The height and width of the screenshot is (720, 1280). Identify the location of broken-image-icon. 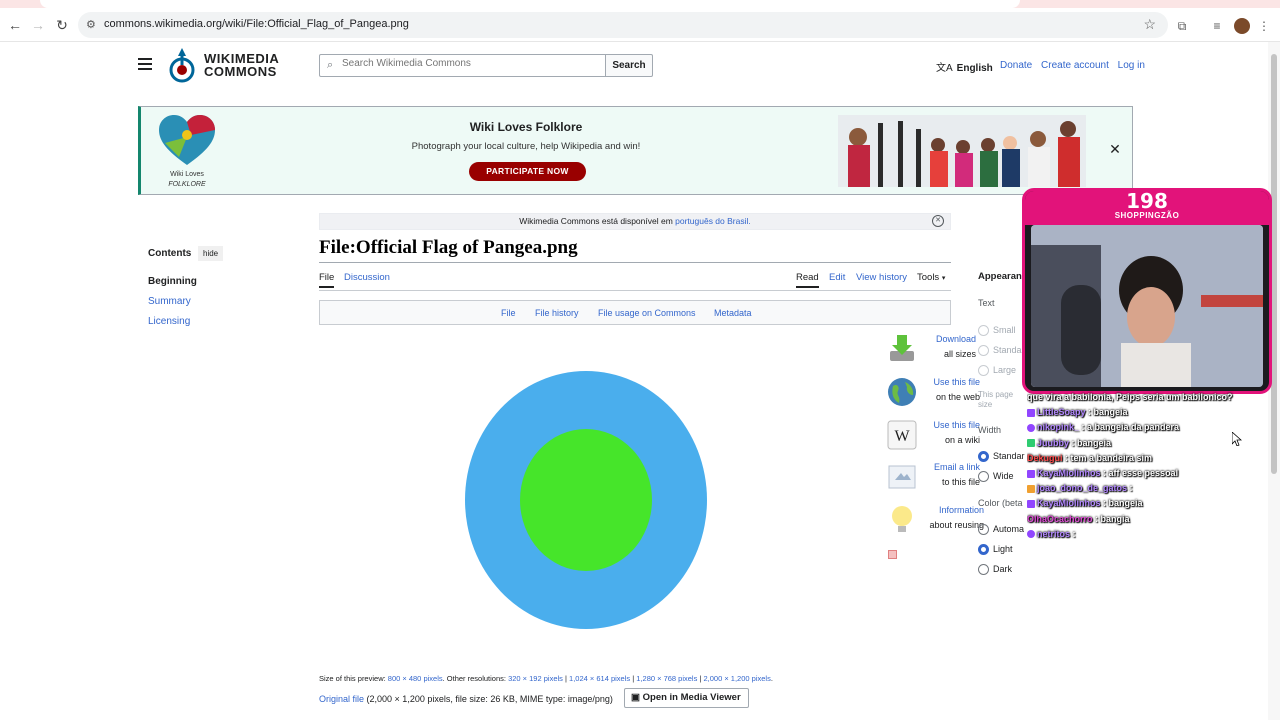
(892, 554).